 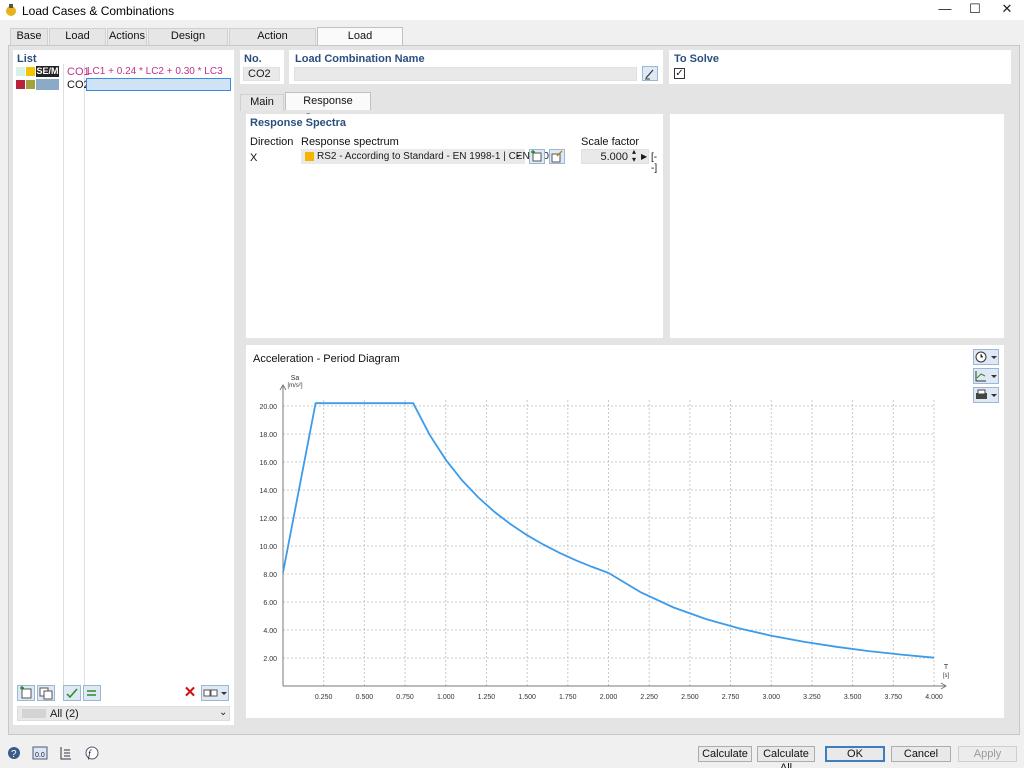 What do you see at coordinates (934, 697) in the screenshot?
I see `x-tick-label: 4.000` at bounding box center [934, 697].